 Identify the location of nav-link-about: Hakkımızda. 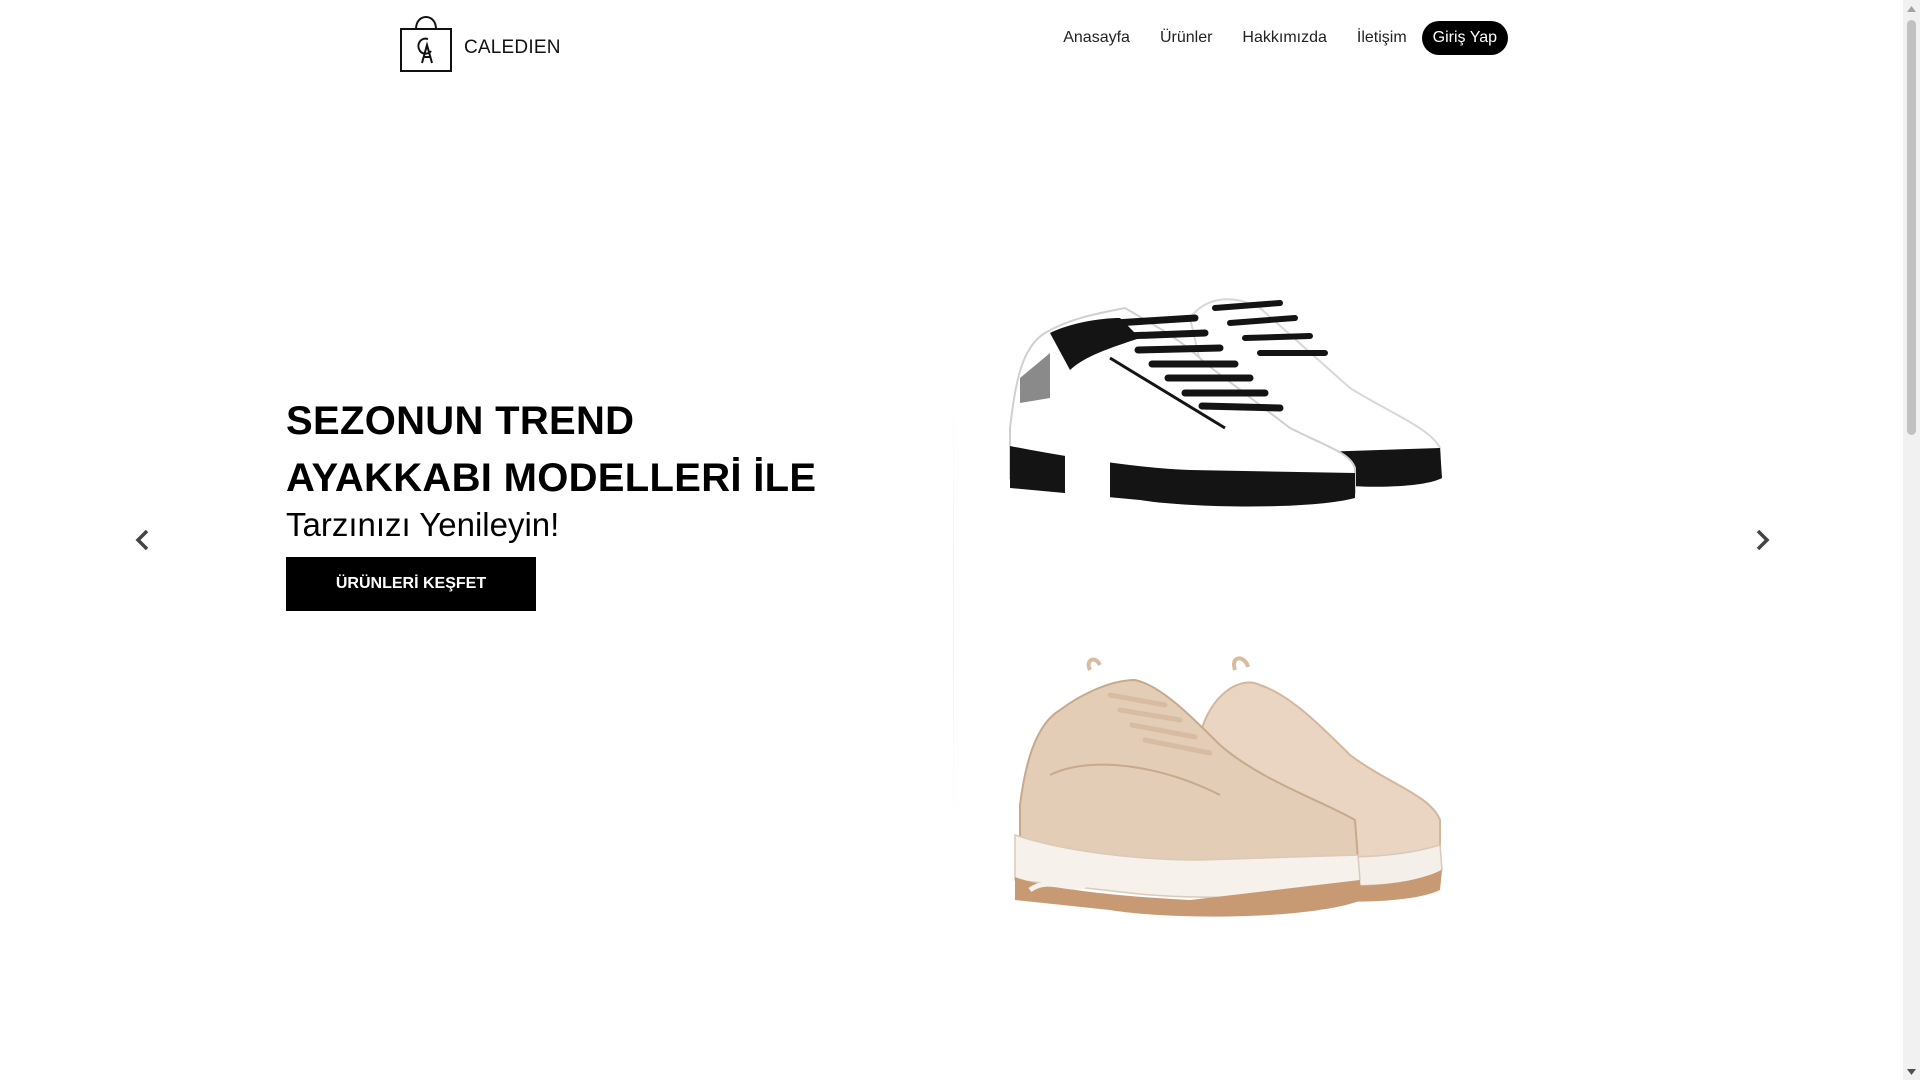
(1284, 38).